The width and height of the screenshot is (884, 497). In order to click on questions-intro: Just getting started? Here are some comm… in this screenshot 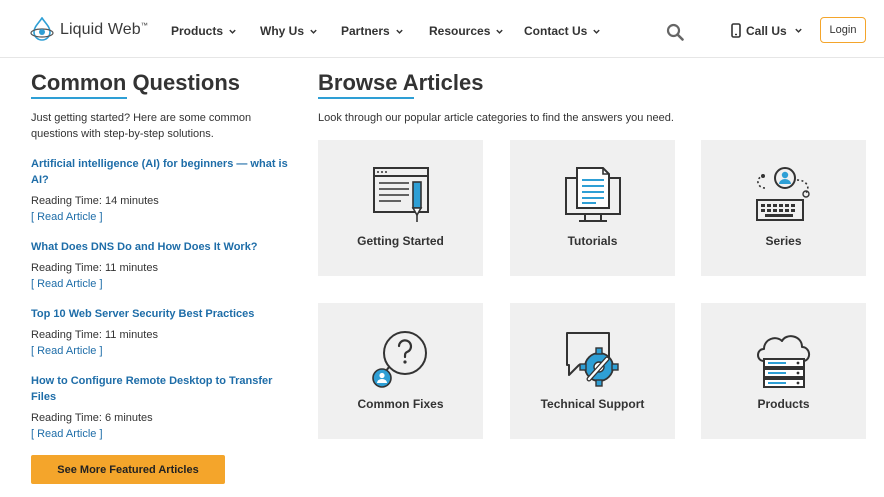, I will do `click(141, 126)`.